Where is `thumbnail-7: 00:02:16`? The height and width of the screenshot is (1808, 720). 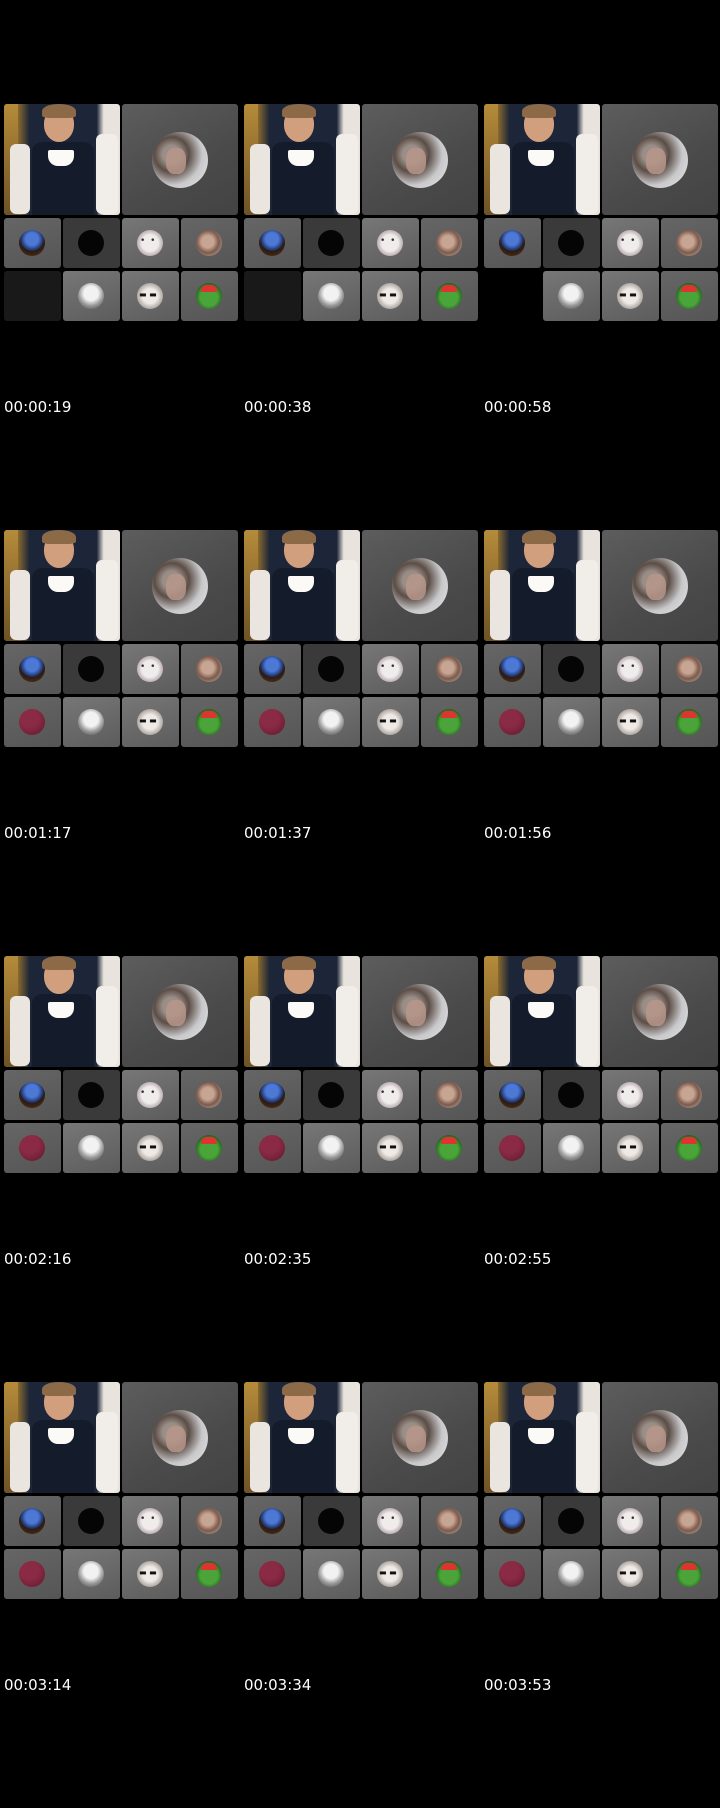 thumbnail-7: 00:02:16 is located at coordinates (123, 1169).